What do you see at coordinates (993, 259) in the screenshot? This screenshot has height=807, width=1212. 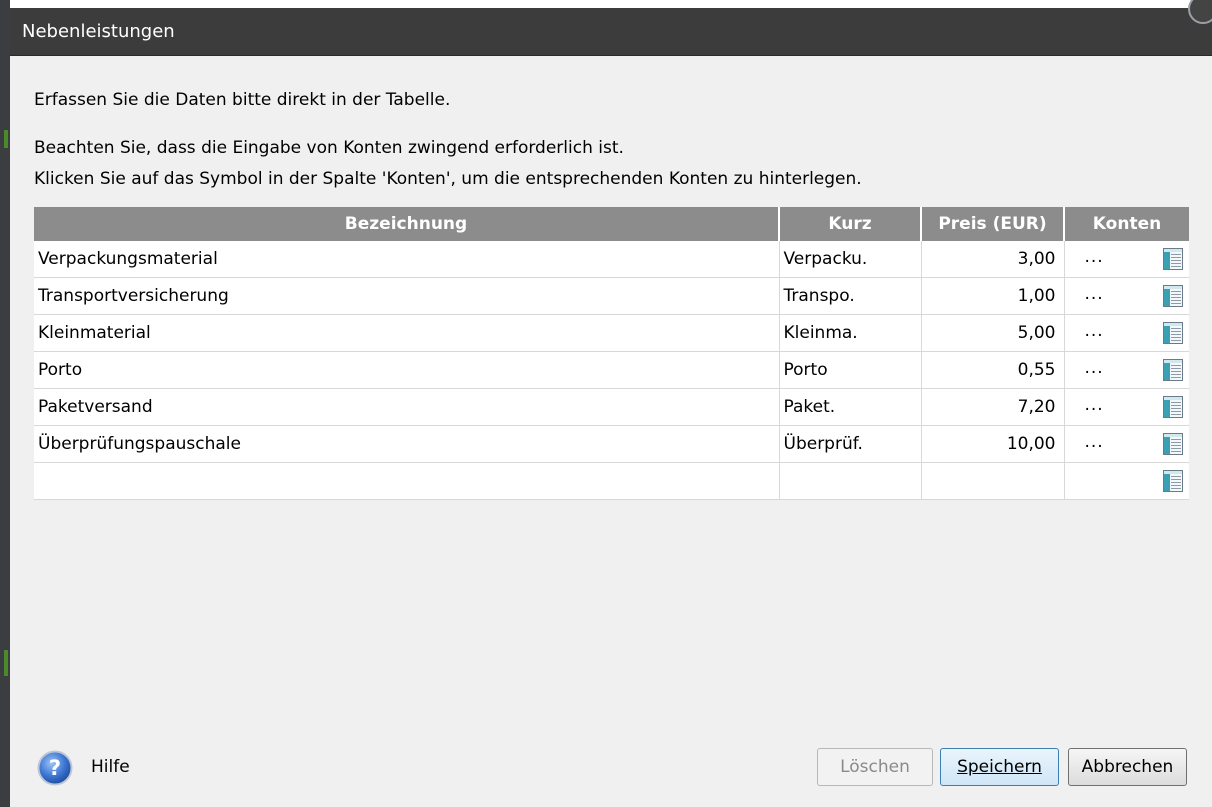 I see `cell-preis: 3,00` at bounding box center [993, 259].